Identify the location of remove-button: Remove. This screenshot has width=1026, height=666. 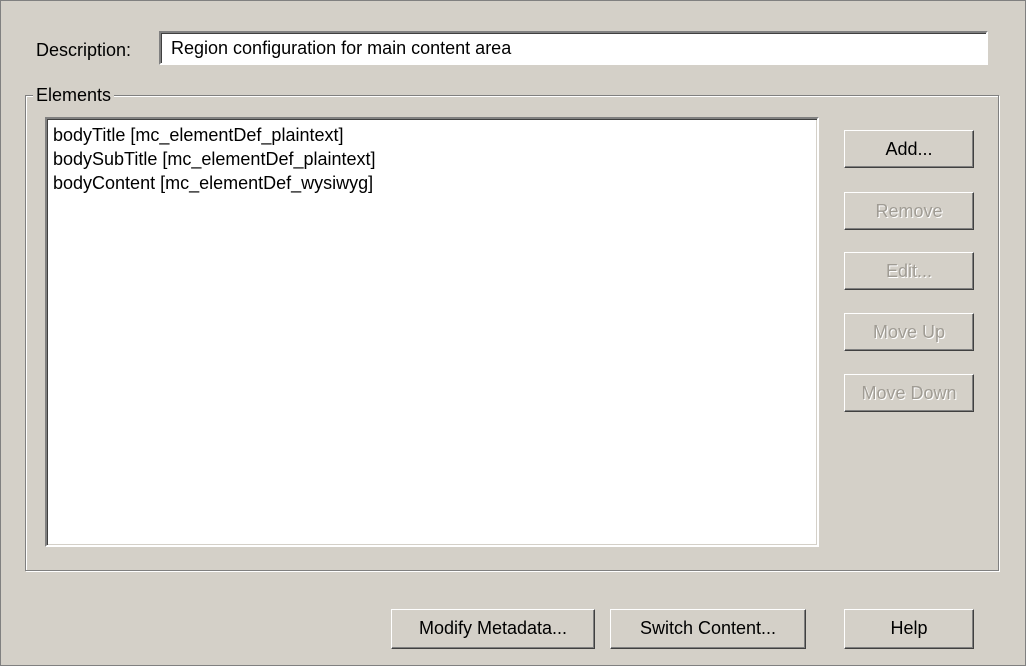
(909, 211).